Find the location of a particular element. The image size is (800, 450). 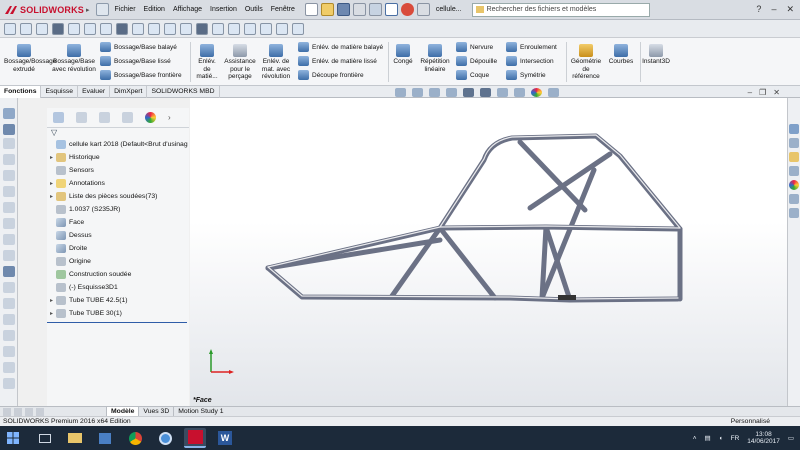

tree-item-material: 1.0037 (S235JR) is located at coordinates (118, 209).